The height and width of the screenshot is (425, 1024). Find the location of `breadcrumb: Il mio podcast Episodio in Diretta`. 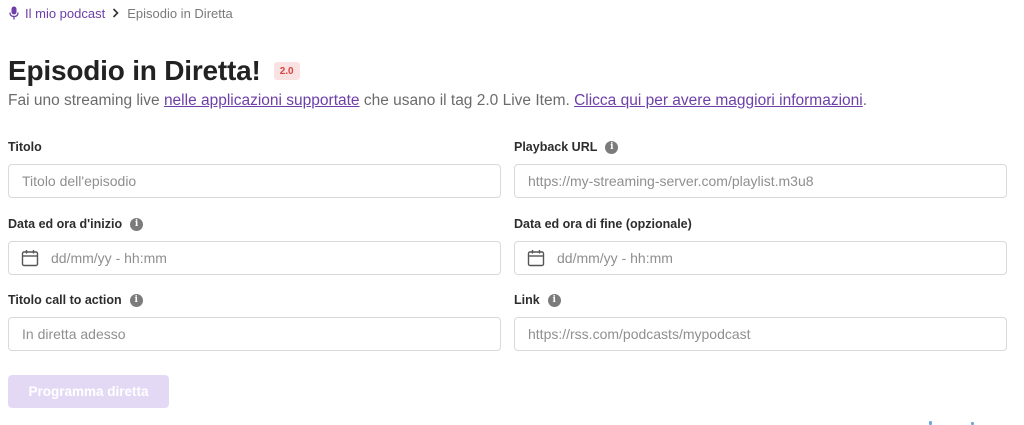

breadcrumb: Il mio podcast Episodio in Diretta is located at coordinates (121, 13).